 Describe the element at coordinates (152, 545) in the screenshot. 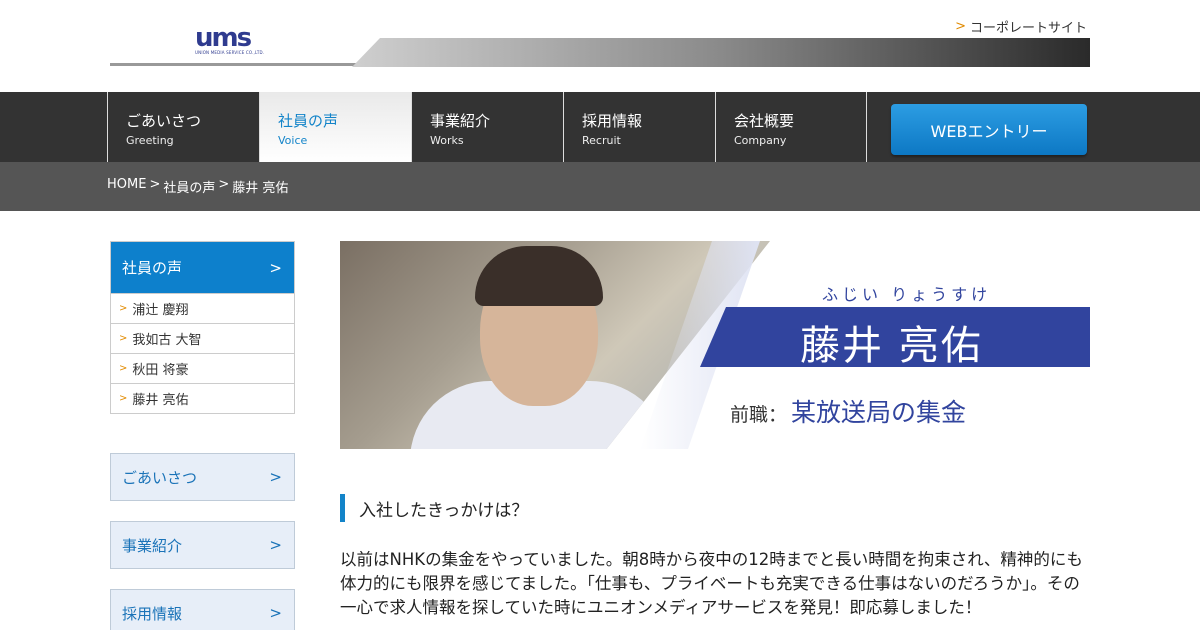

I see `sidebar-link-label: 事業紹介` at that location.